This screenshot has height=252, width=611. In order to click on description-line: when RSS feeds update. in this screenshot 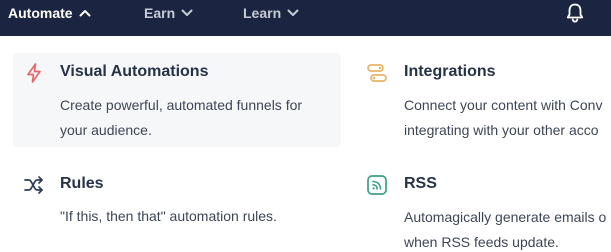, I will do `click(481, 242)`.